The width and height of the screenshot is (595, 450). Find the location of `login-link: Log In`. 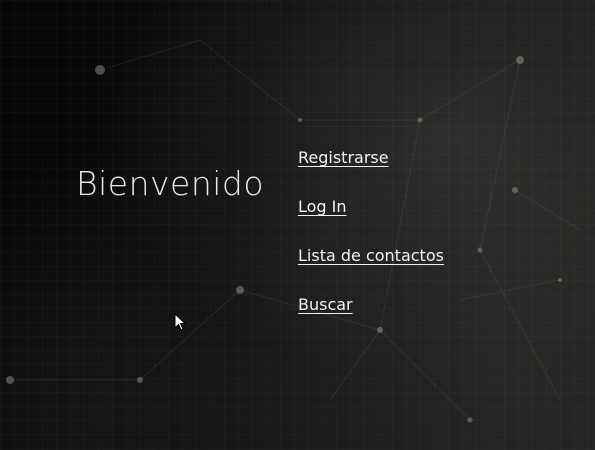

login-link: Log In is located at coordinates (322, 206).